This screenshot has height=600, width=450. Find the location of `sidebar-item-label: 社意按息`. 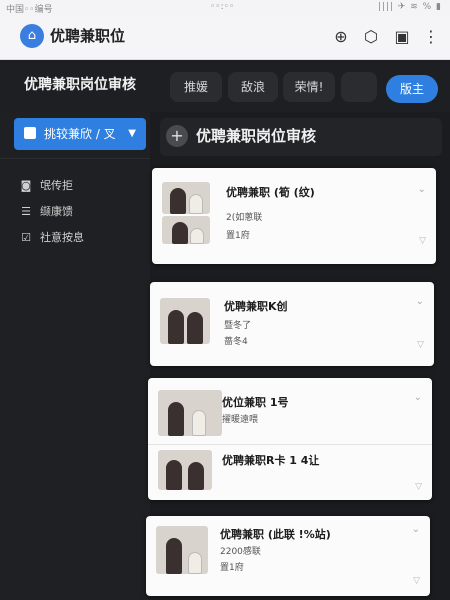

sidebar-item-label: 社意按息 is located at coordinates (62, 237).